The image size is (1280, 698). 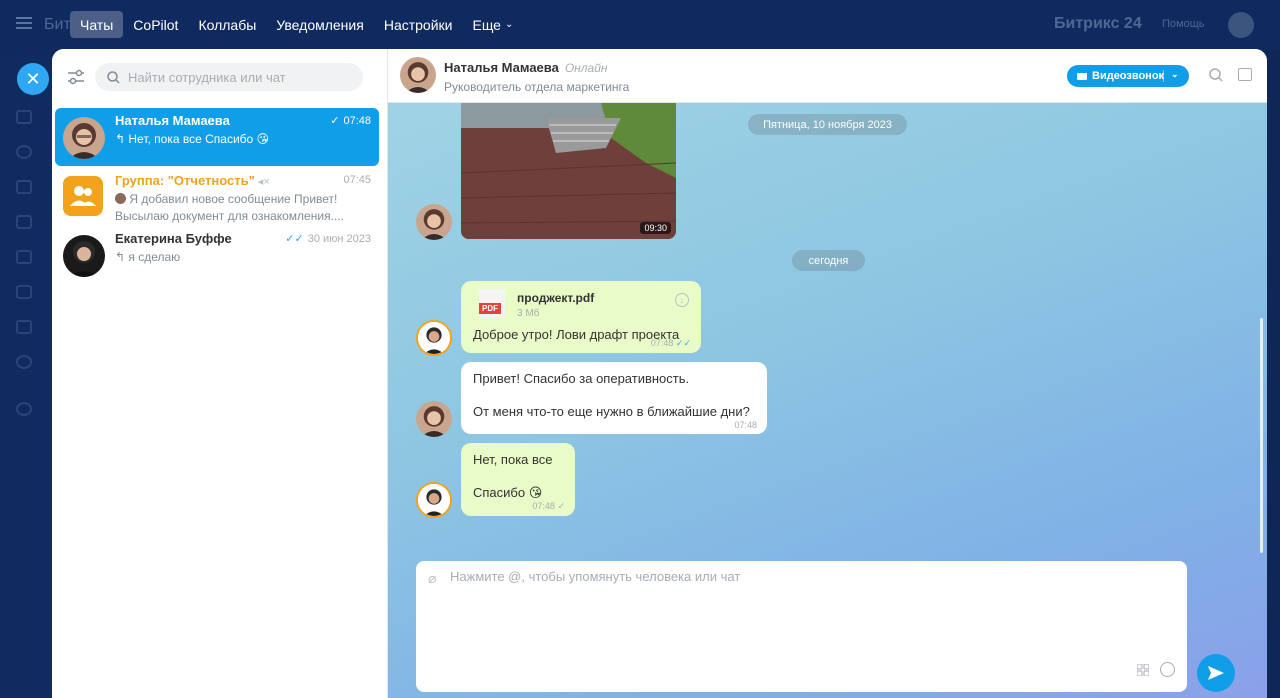 I want to click on nav-settings: Настройки, so click(x=418, y=24).